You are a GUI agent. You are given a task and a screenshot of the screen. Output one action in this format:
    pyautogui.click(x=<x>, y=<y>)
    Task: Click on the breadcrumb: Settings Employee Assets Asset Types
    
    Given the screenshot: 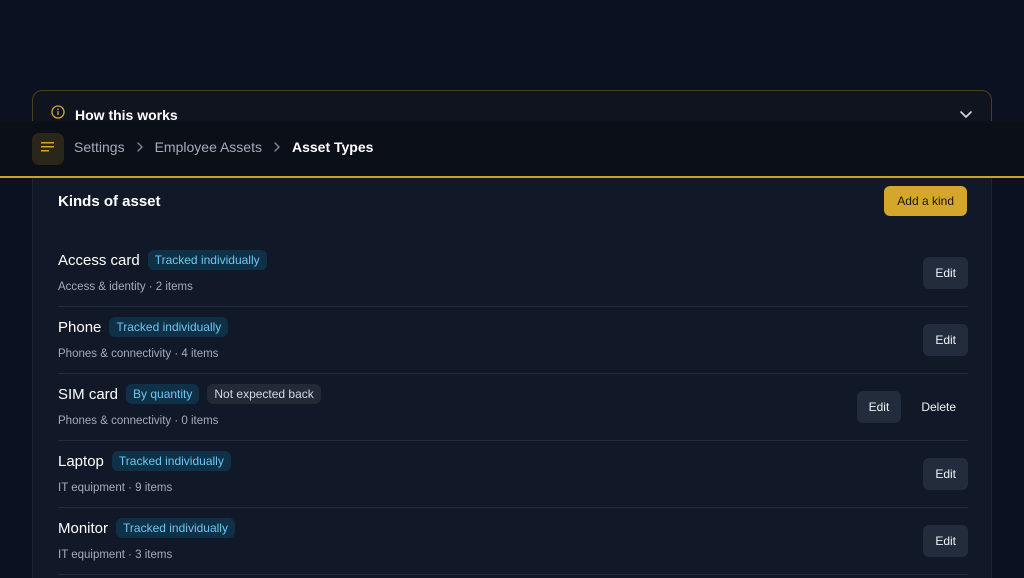 What is the action you would take?
    pyautogui.click(x=223, y=147)
    